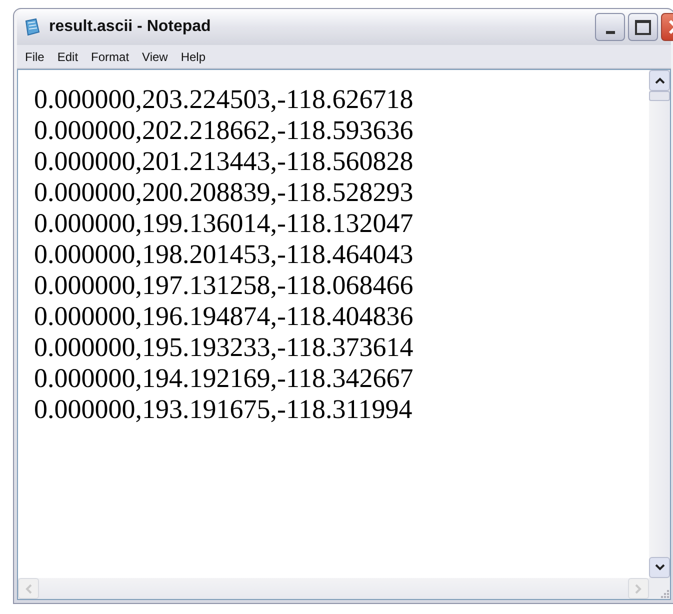 The image size is (673, 614). I want to click on text-line: 0.000000,198.201453,-118.464043, so click(224, 254).